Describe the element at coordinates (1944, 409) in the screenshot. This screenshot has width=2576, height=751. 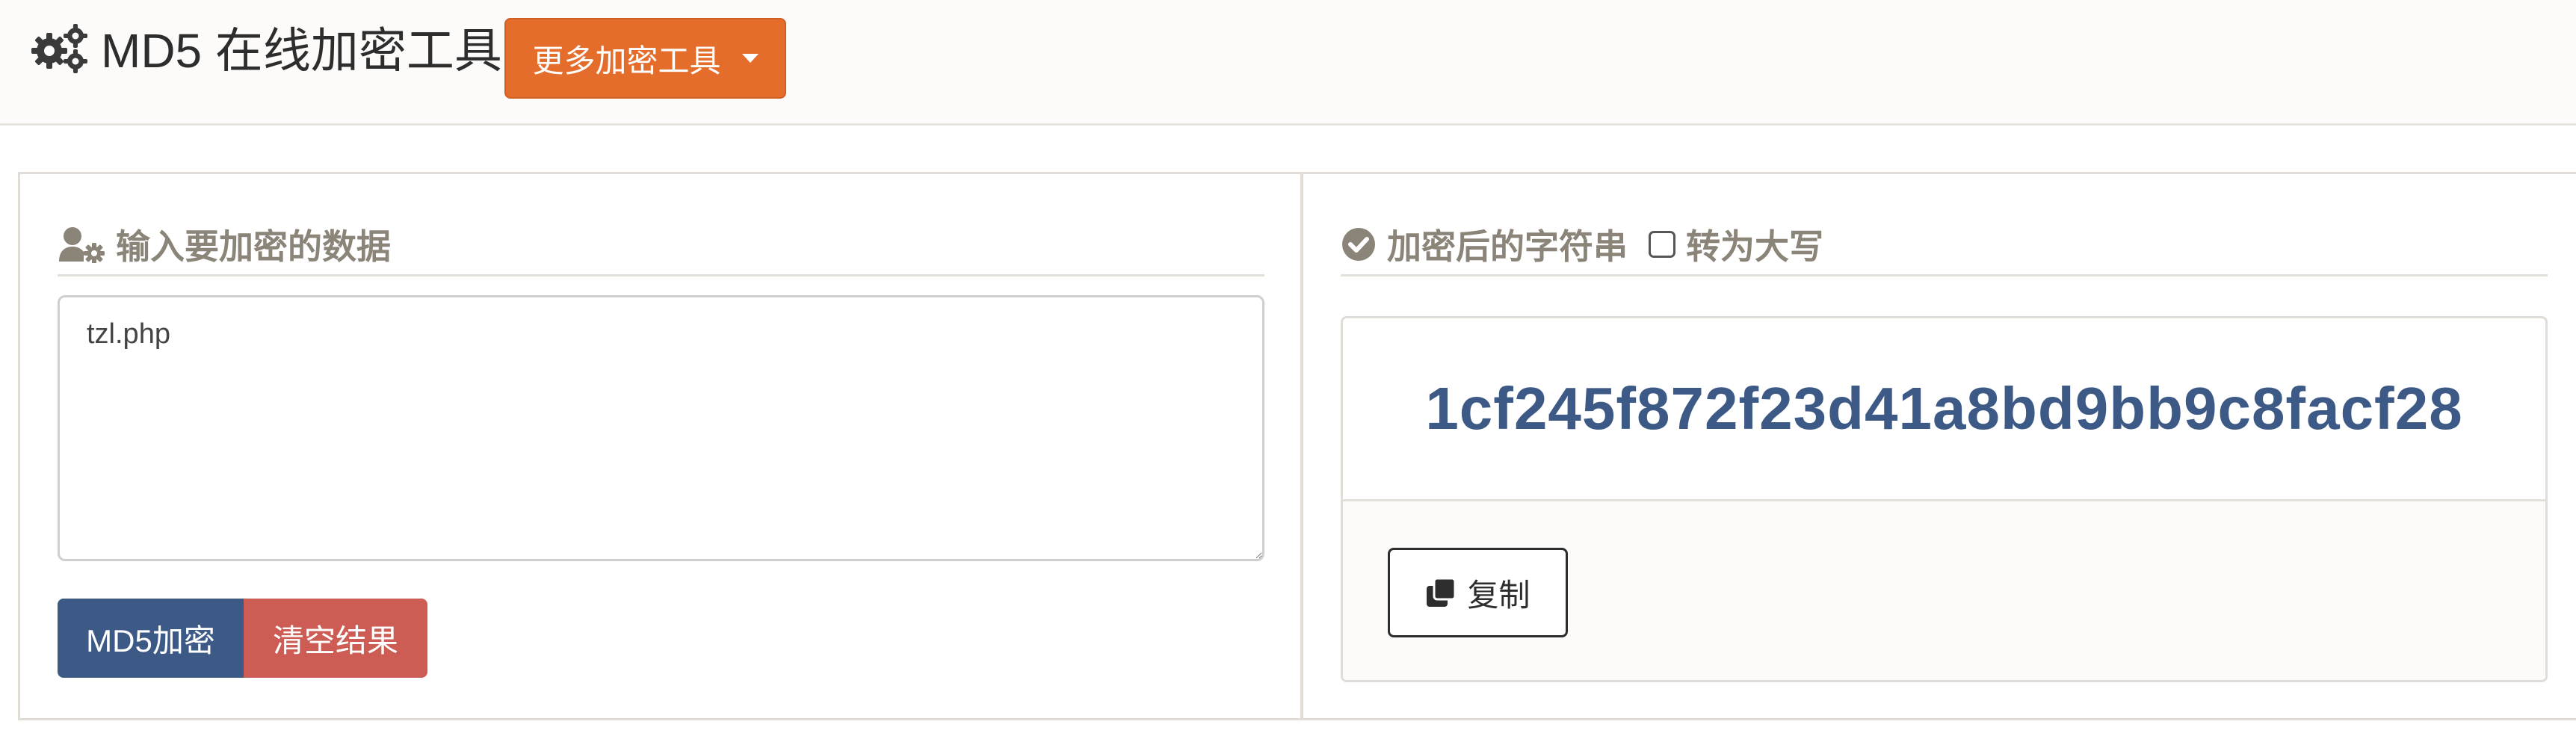
I see `md5-hash-output: 1cf245f872f23d41a8bd9bb9c8facf28` at that location.